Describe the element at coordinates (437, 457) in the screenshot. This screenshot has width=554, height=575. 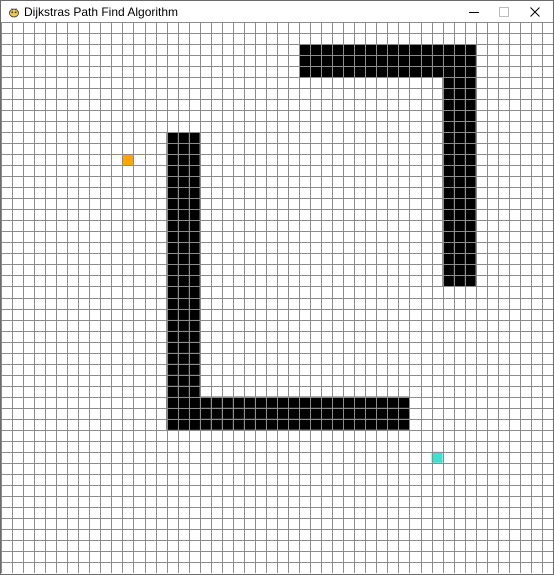
I see `end-node` at that location.